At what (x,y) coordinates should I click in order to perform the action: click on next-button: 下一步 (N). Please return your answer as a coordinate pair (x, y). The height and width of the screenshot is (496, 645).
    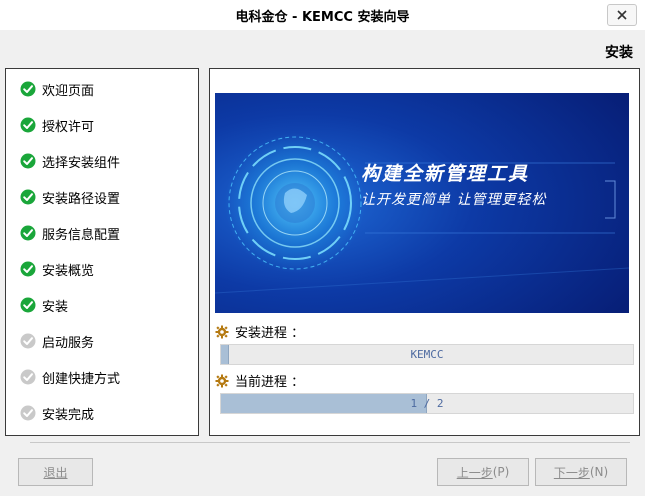
    Looking at the image, I should click on (581, 472).